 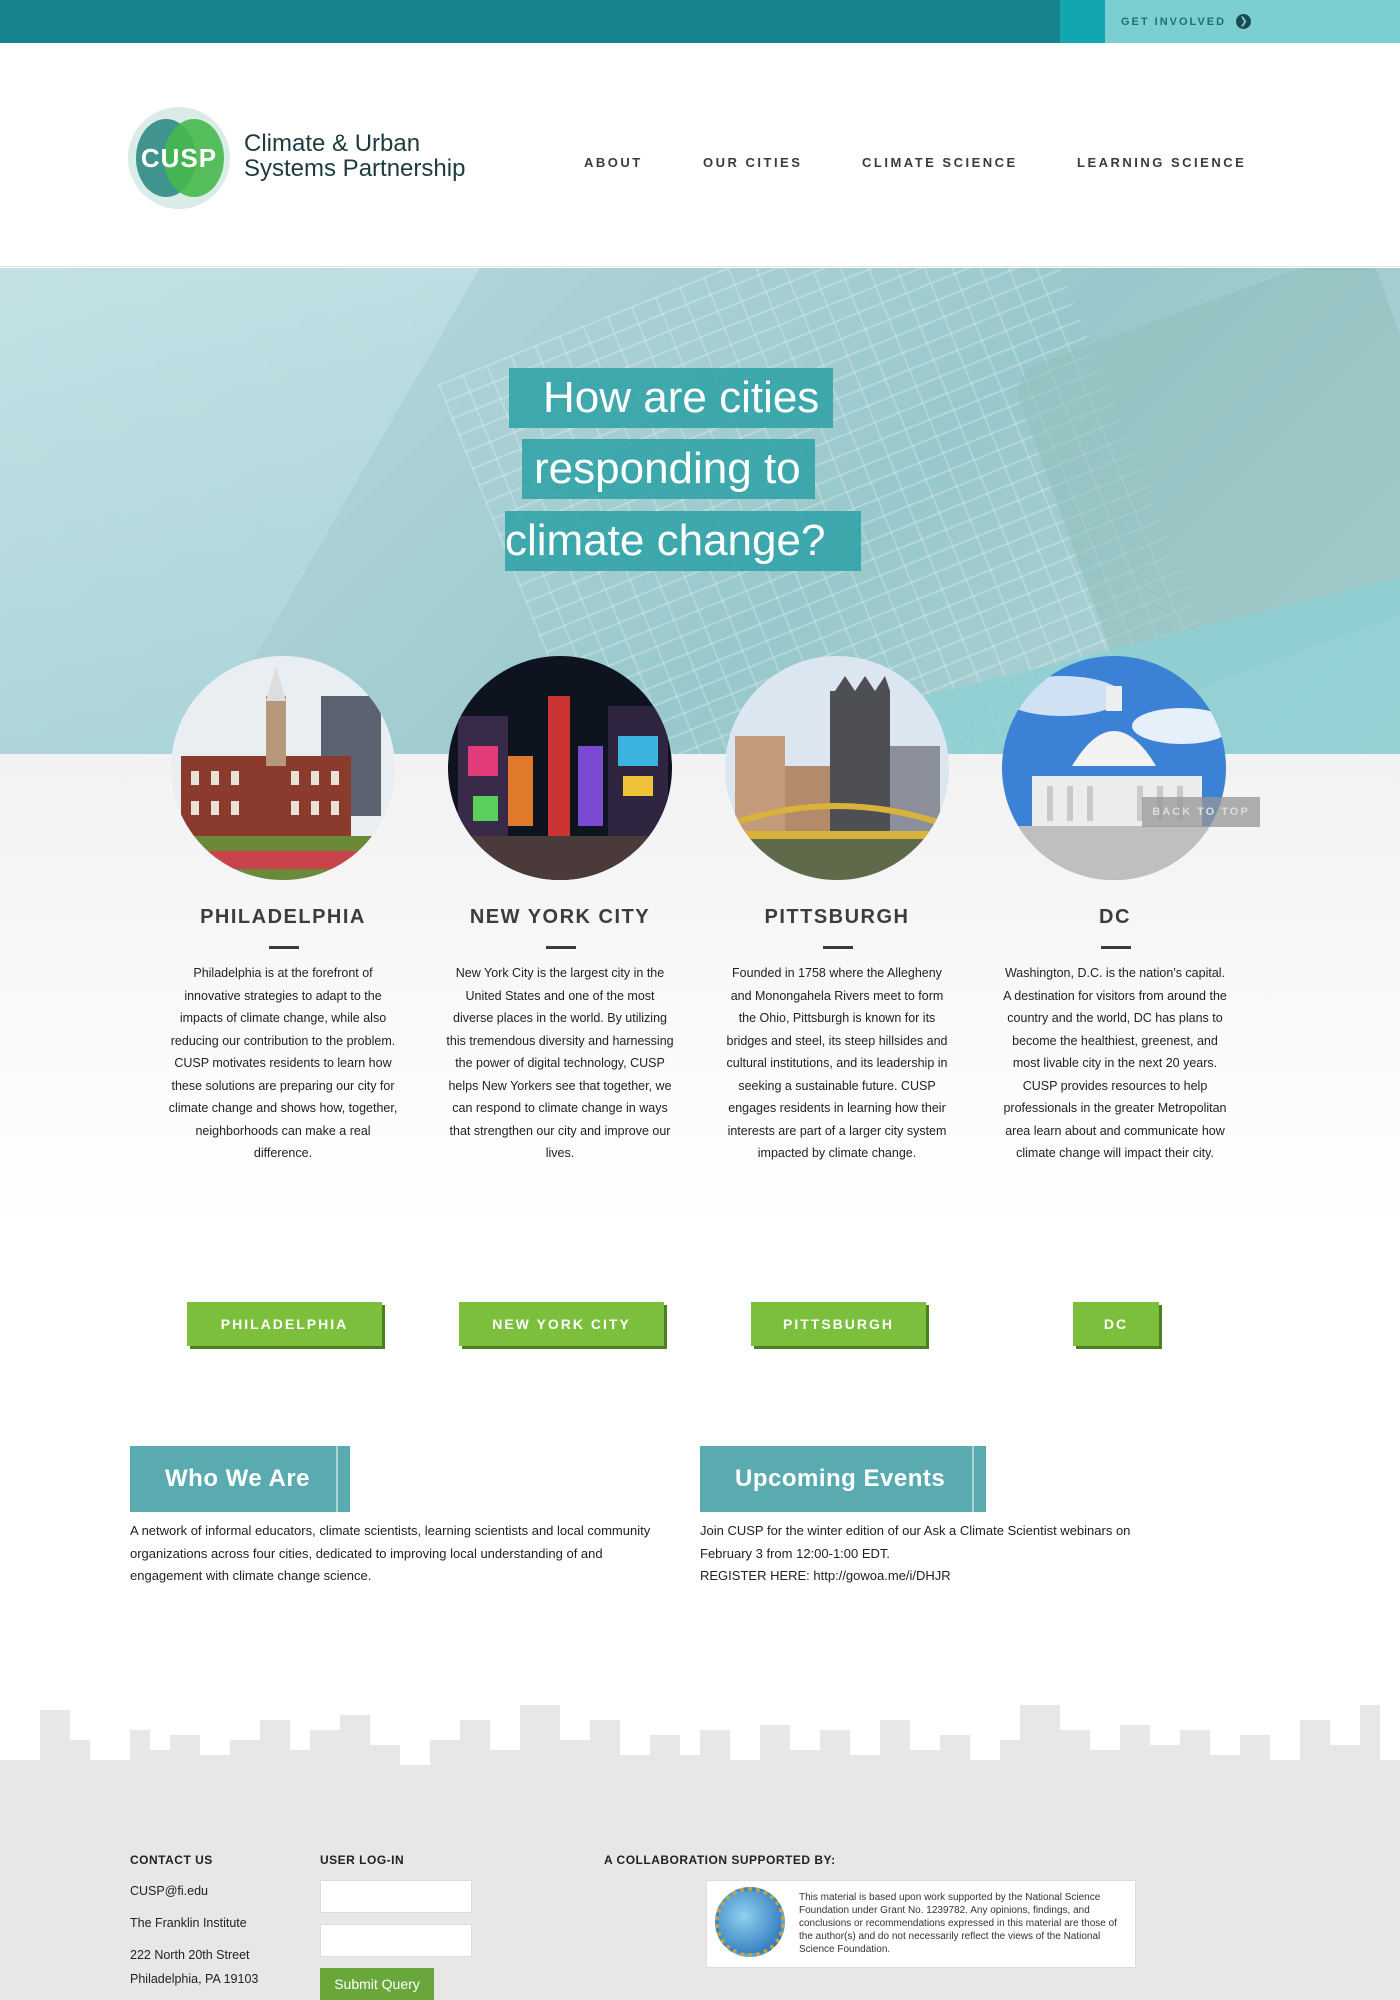 I want to click on top-bar: GET INVOLVED ❯, so click(x=700, y=21).